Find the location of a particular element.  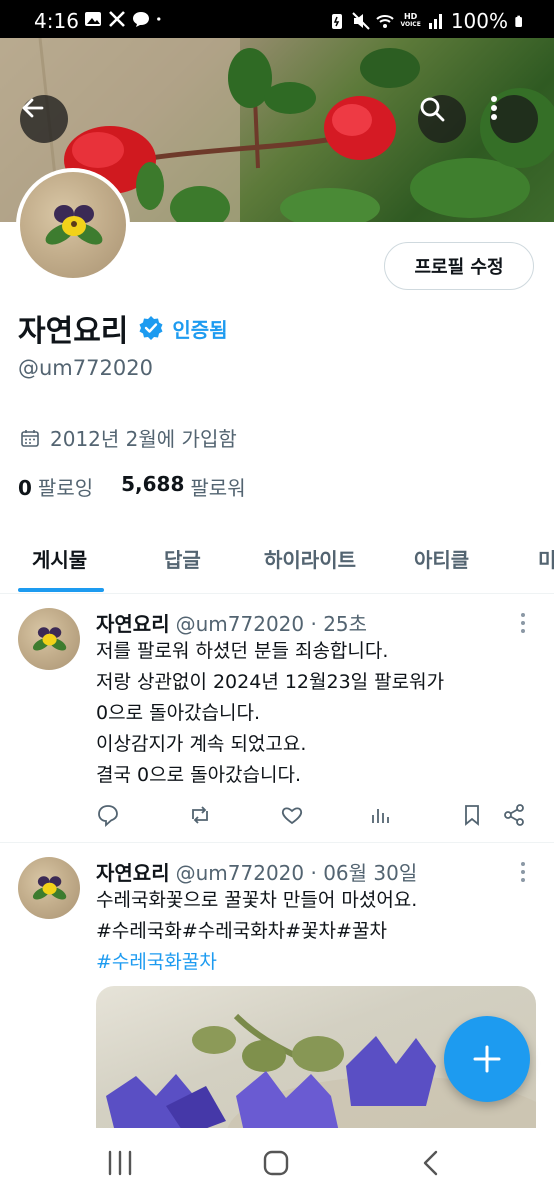

edit-profile-button: 프로필 수정 is located at coordinates (459, 266).